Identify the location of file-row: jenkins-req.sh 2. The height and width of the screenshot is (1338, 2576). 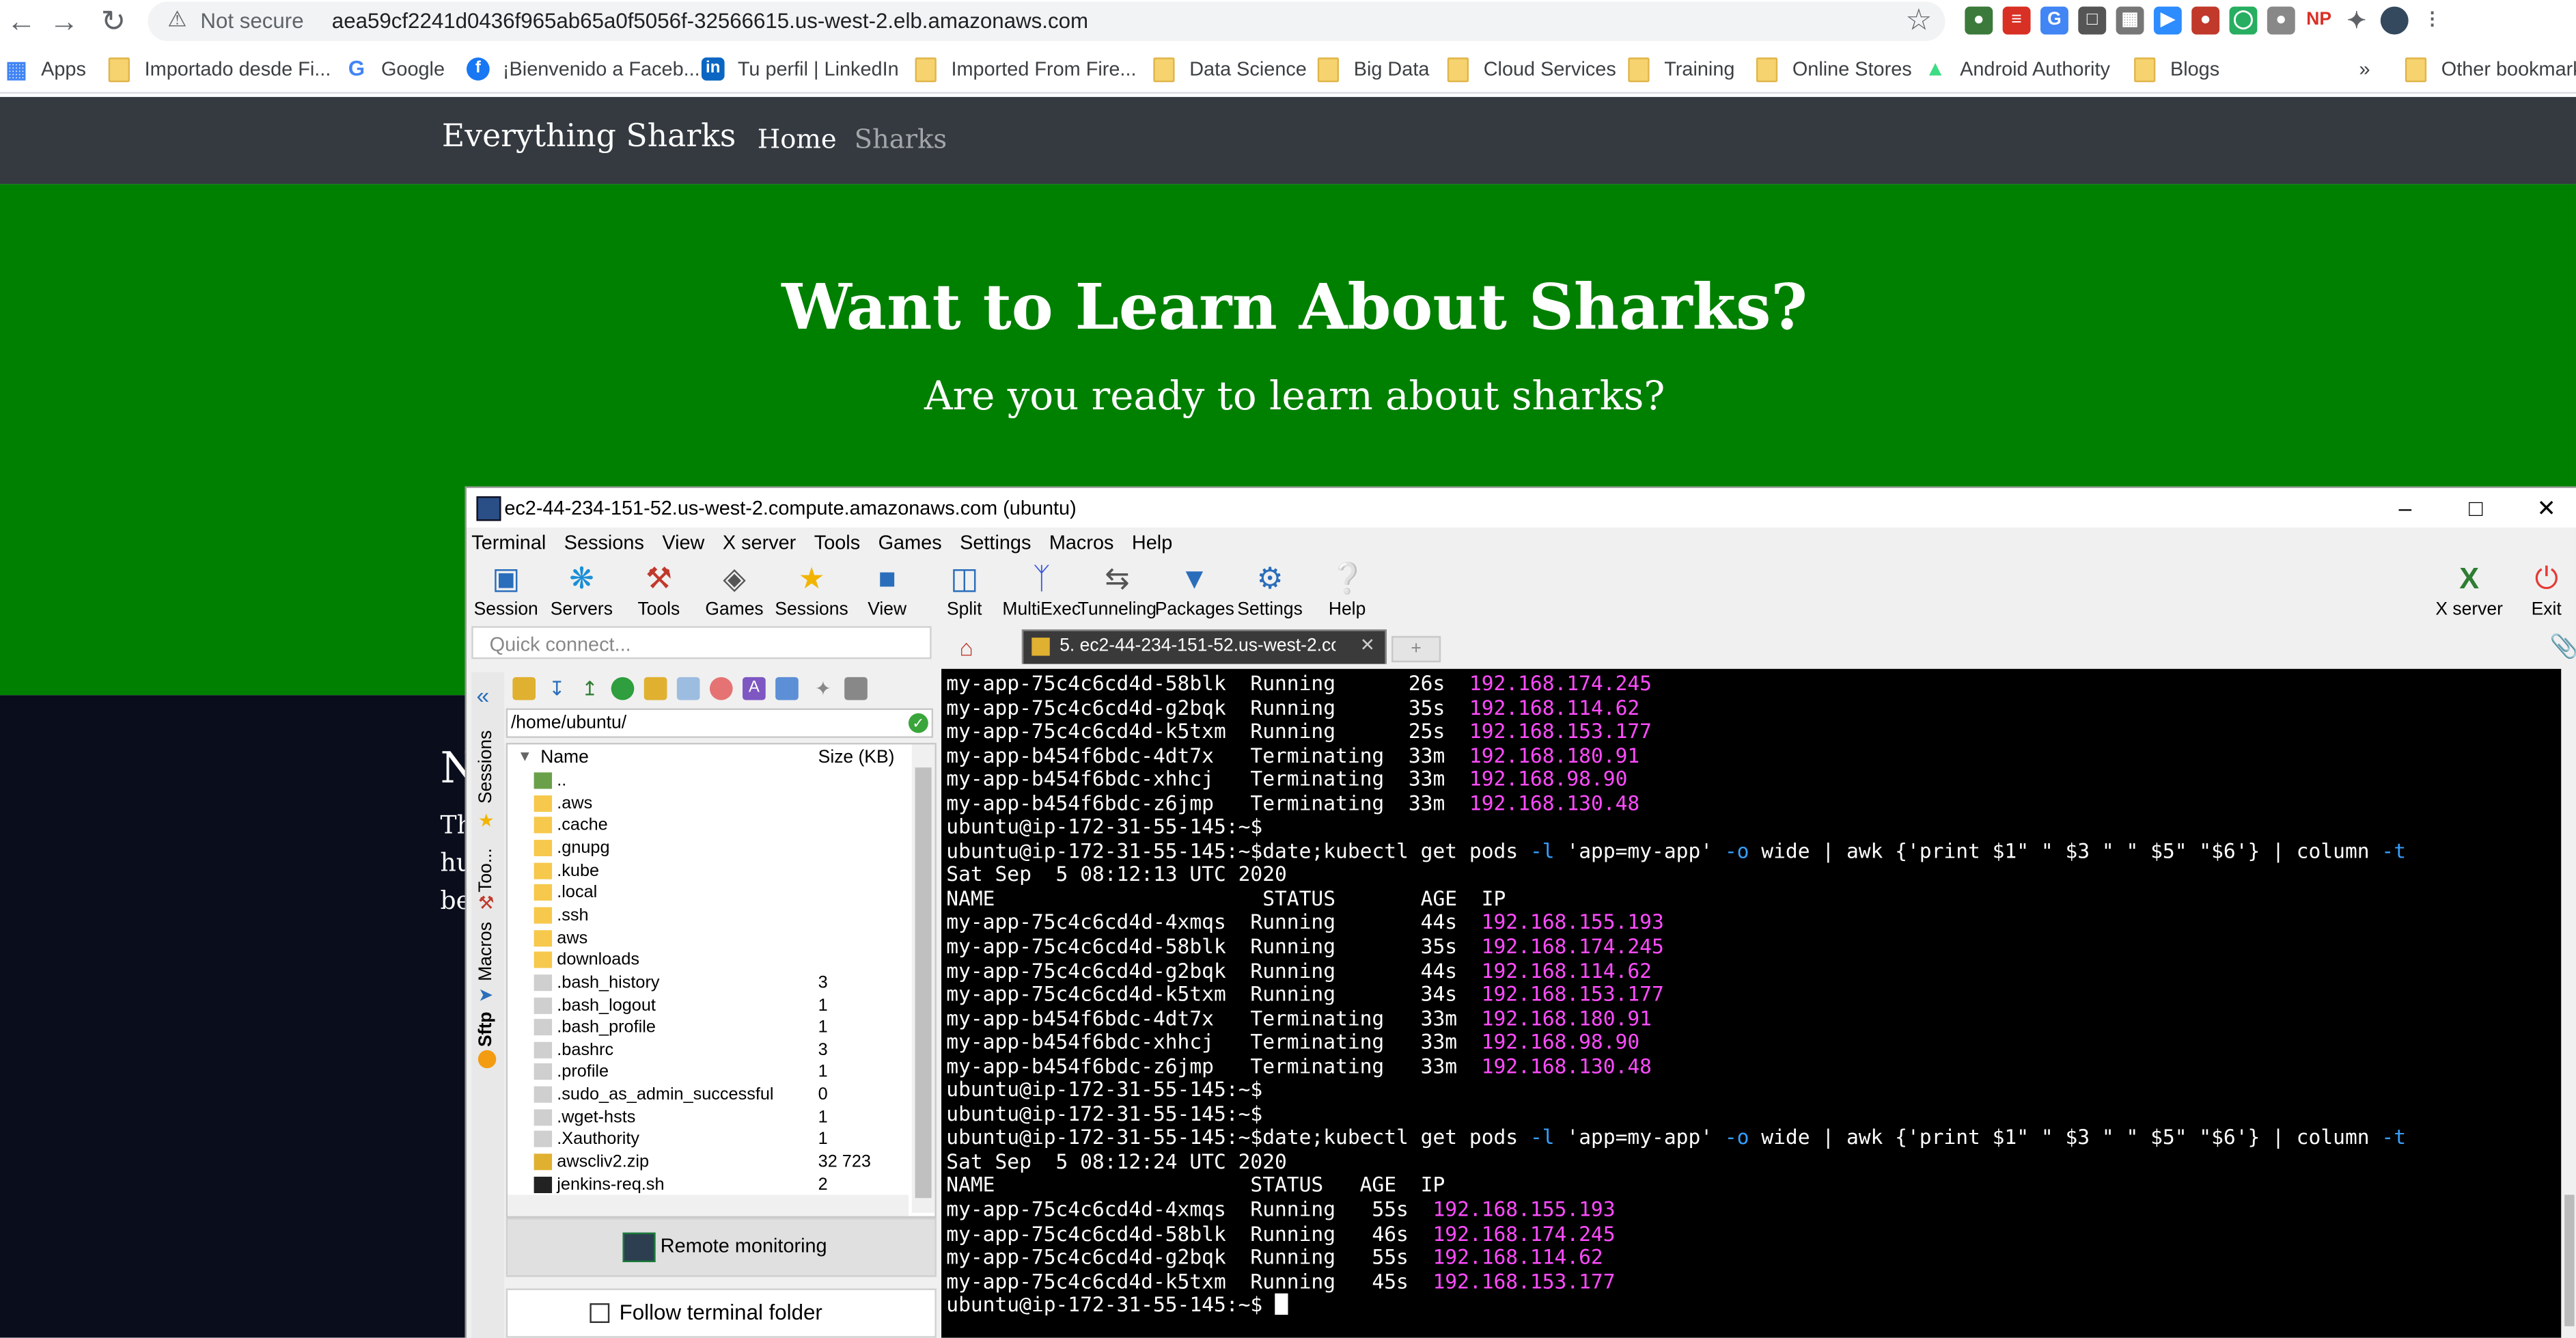
(709, 1185).